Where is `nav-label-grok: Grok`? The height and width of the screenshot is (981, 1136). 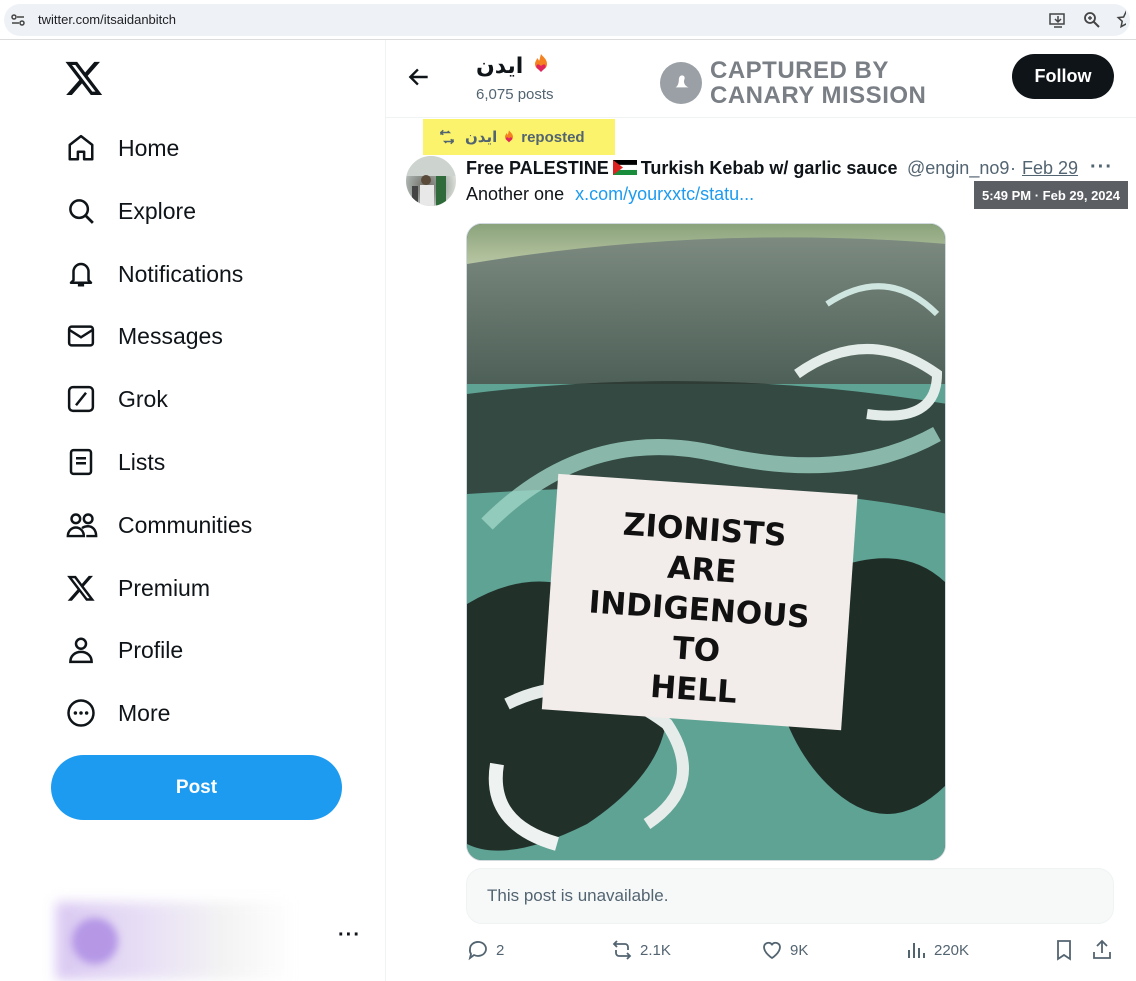 nav-label-grok: Grok is located at coordinates (143, 398).